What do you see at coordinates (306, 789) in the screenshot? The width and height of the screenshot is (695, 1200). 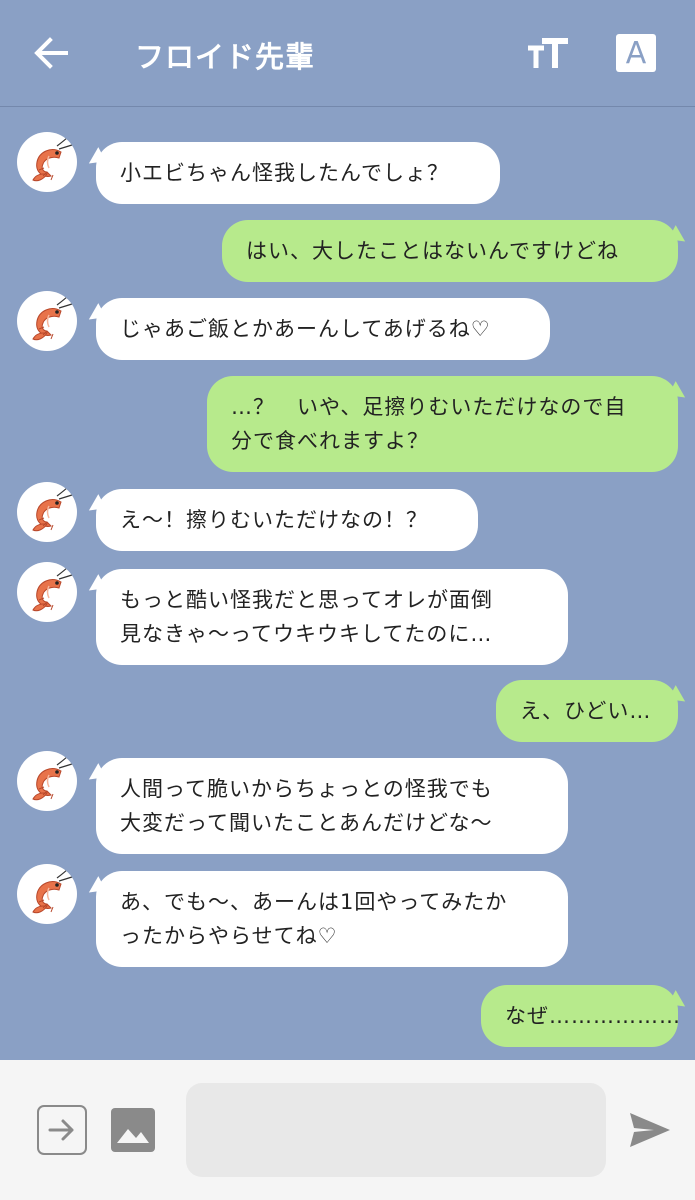 I see `message-line: 人間って脆いからちょっとの怪我でも` at bounding box center [306, 789].